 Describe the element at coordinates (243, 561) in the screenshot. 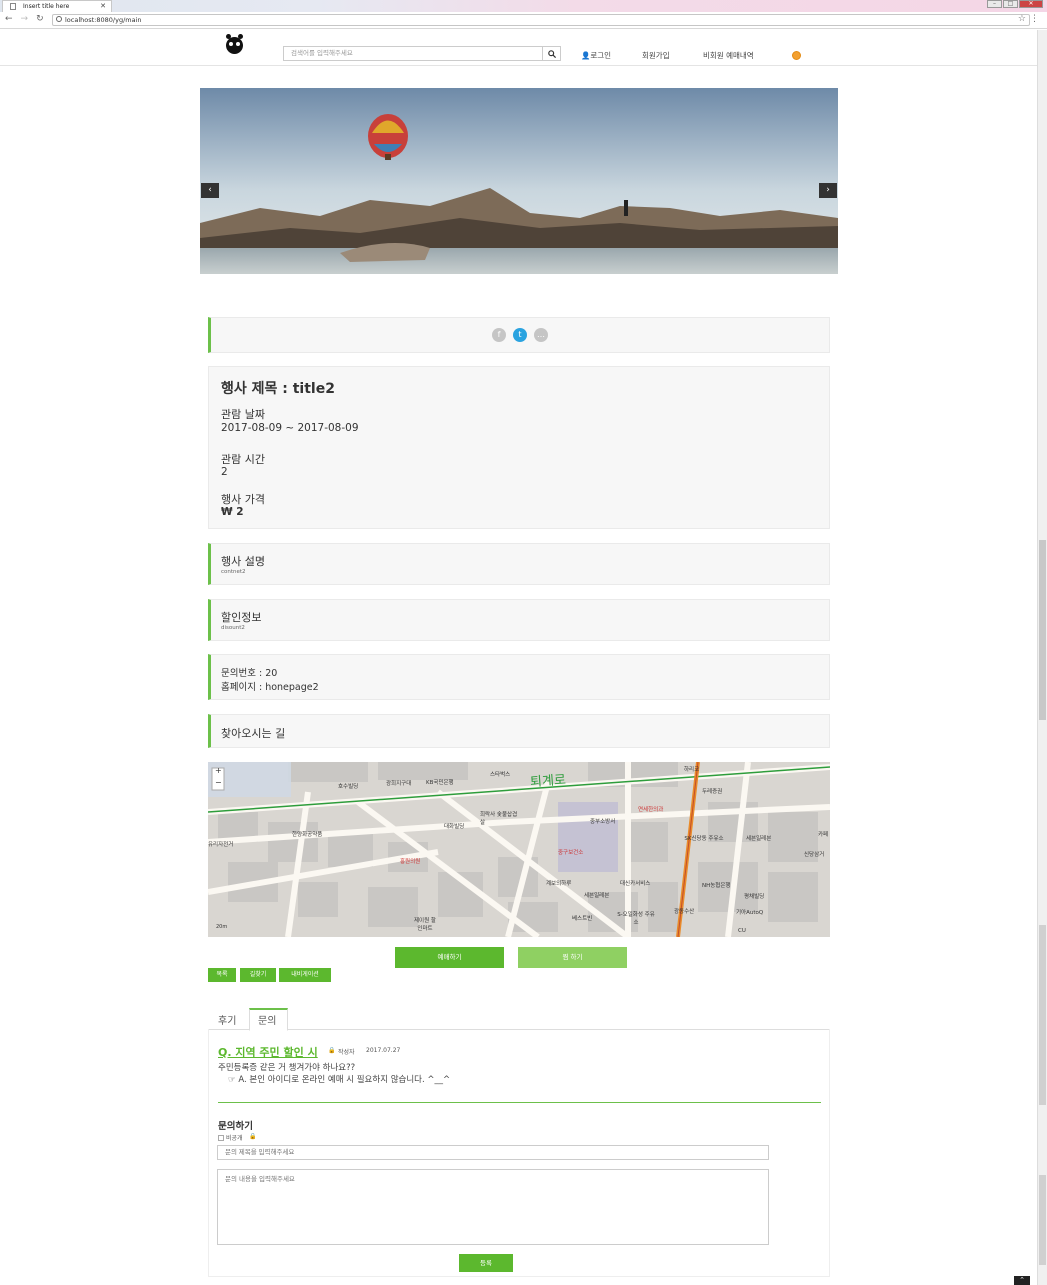

I see `description-label: 행사 설명` at that location.